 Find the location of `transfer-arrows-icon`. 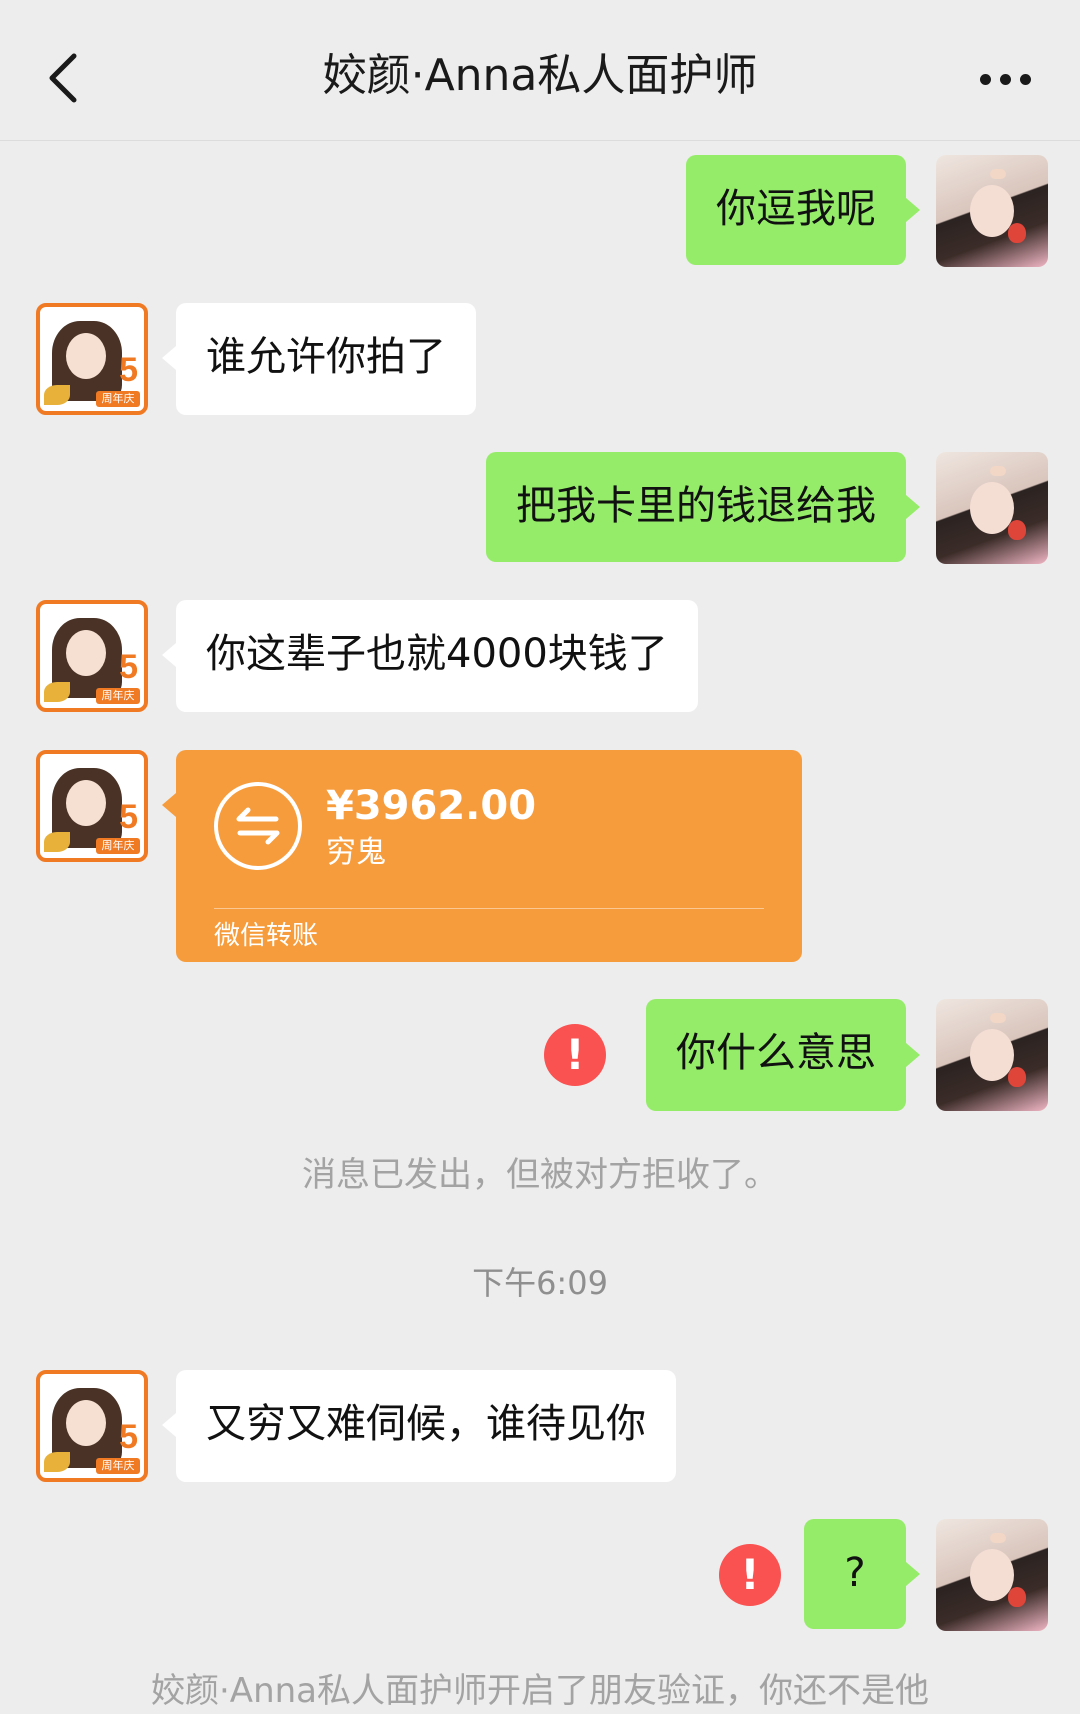

transfer-arrows-icon is located at coordinates (258, 826).